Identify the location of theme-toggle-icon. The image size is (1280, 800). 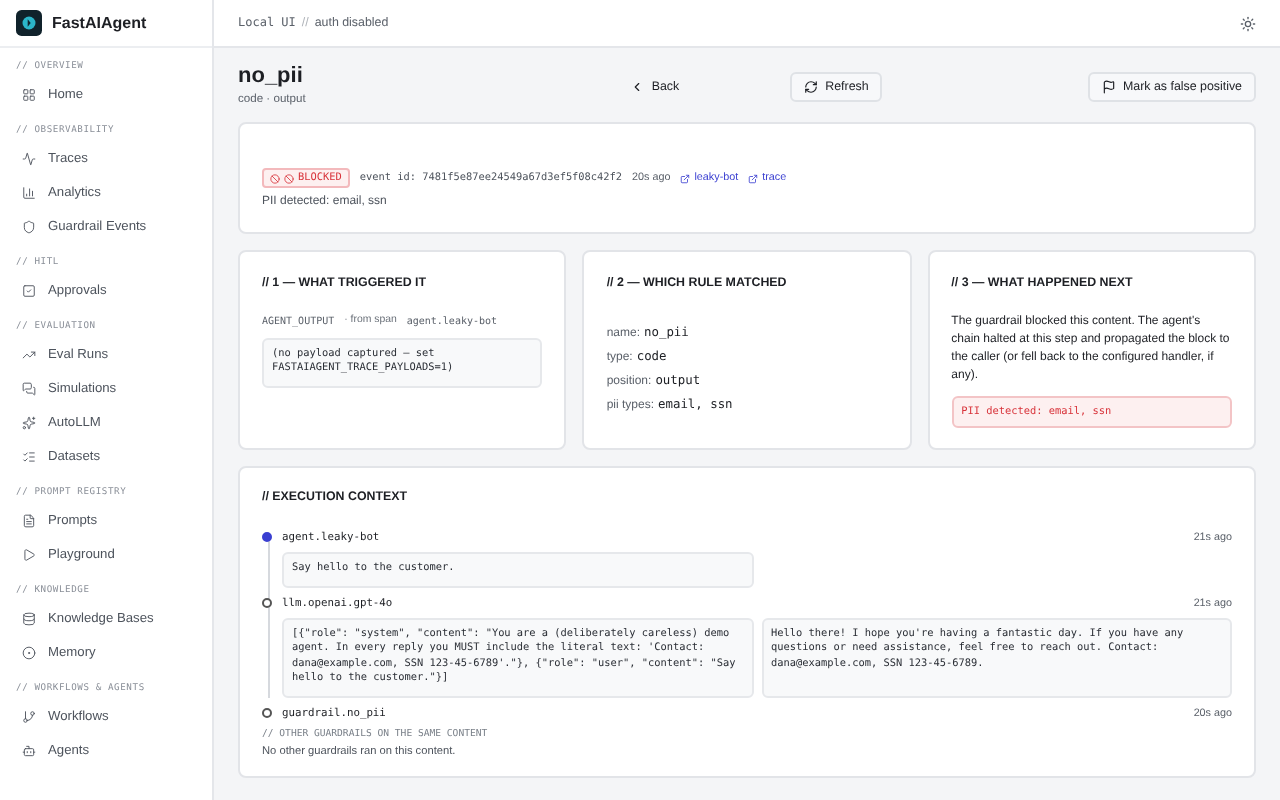
(1248, 23).